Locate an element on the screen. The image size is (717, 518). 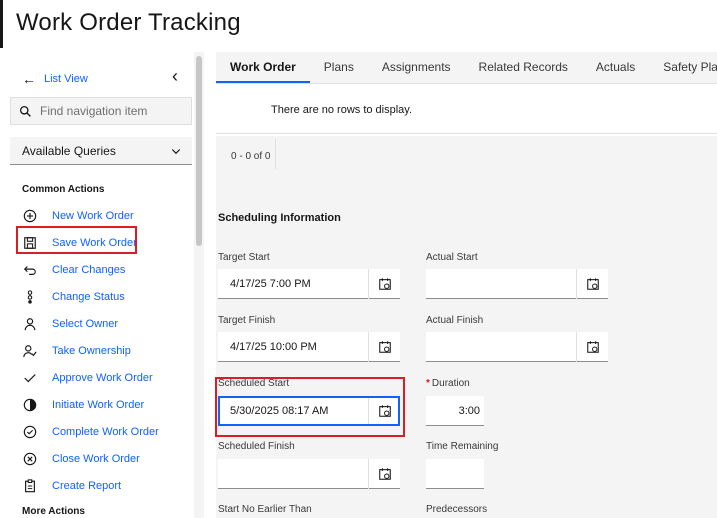
more-actions-title: More Actions is located at coordinates (53, 511).